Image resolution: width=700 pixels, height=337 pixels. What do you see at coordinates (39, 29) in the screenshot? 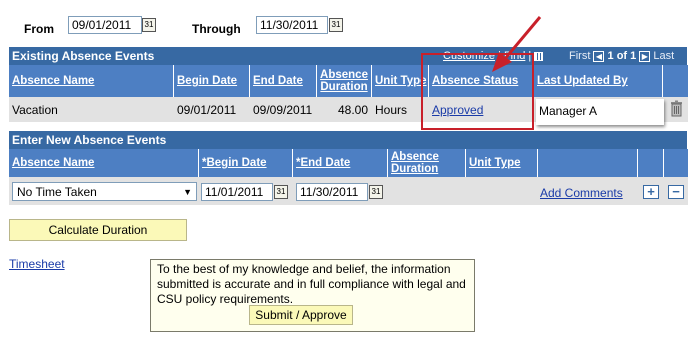
I see `from-label: From` at bounding box center [39, 29].